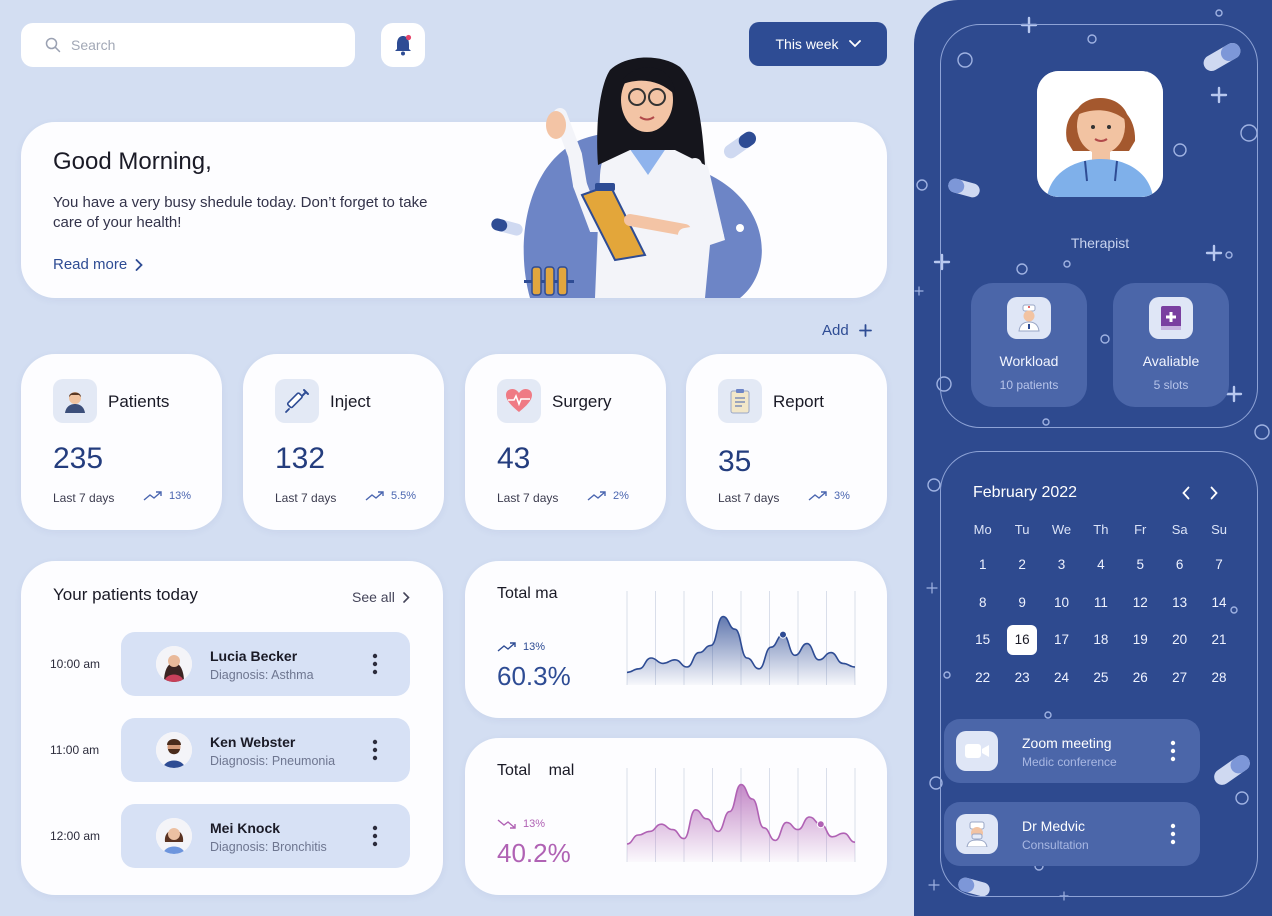 Image resolution: width=1272 pixels, height=916 pixels. What do you see at coordinates (139, 401) in the screenshot?
I see `stat-label: Patients` at bounding box center [139, 401].